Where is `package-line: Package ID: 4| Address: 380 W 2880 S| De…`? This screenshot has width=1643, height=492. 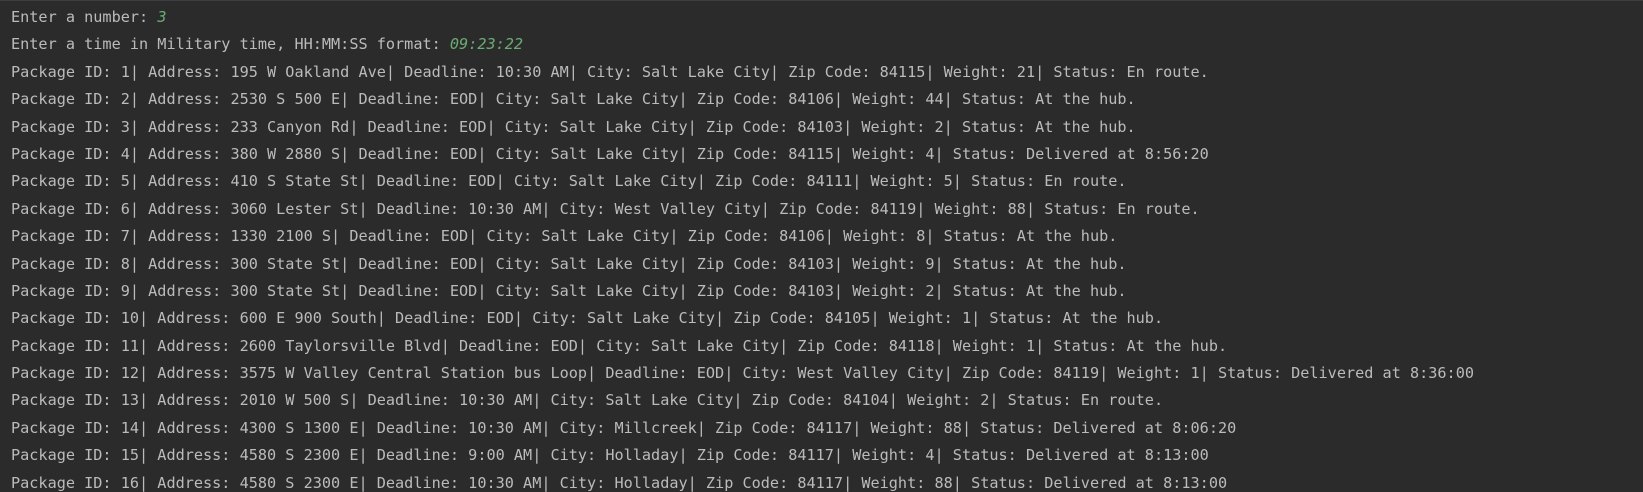
package-line: Package ID: 4| Address: 380 W 2880 S| De… is located at coordinates (610, 153).